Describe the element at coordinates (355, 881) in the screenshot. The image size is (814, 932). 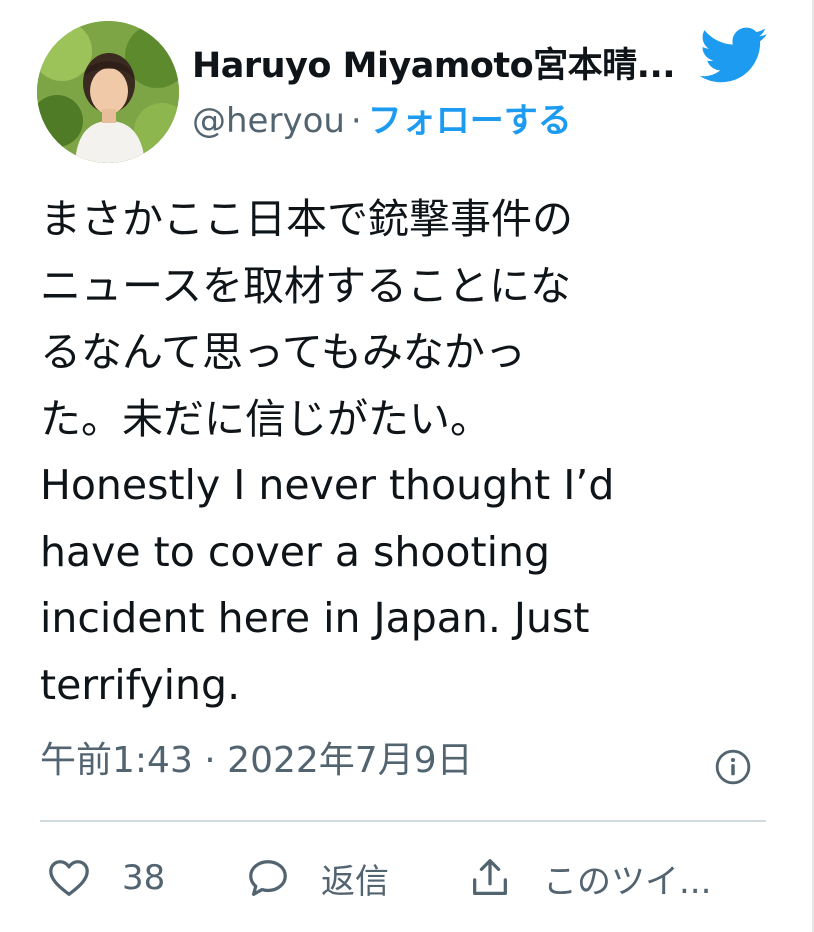
I see `reply-label: 返信` at that location.